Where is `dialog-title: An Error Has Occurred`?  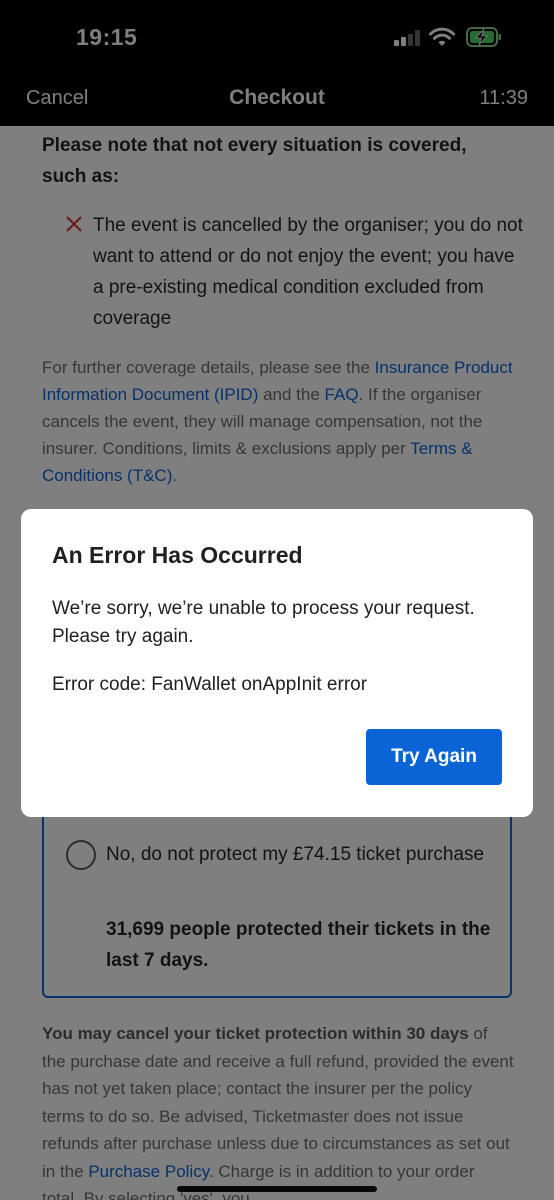 dialog-title: An Error Has Occurred is located at coordinates (177, 555).